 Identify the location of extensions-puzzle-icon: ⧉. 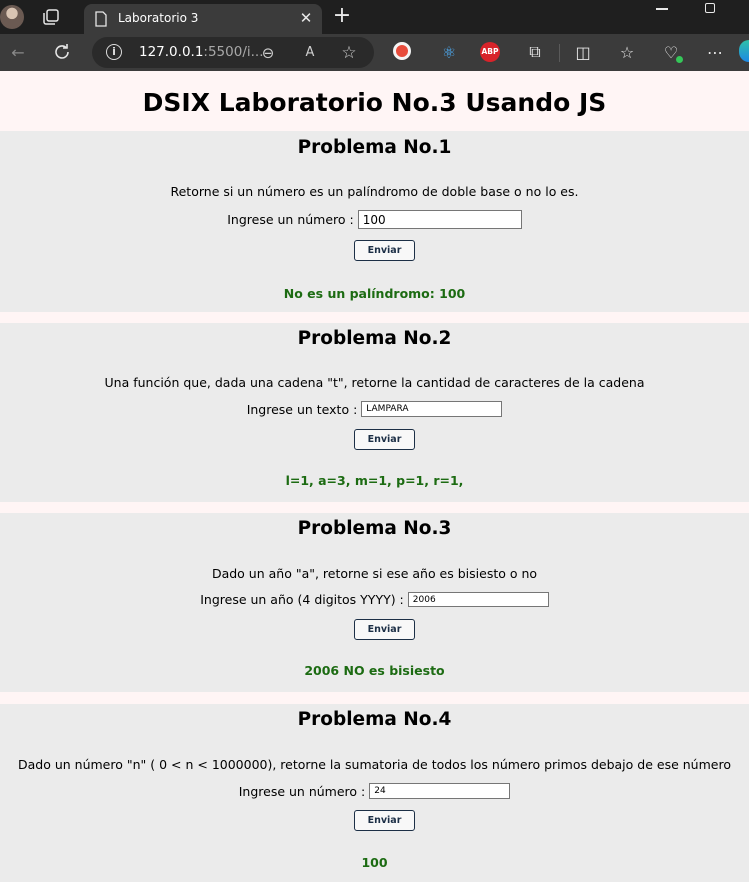
(535, 52).